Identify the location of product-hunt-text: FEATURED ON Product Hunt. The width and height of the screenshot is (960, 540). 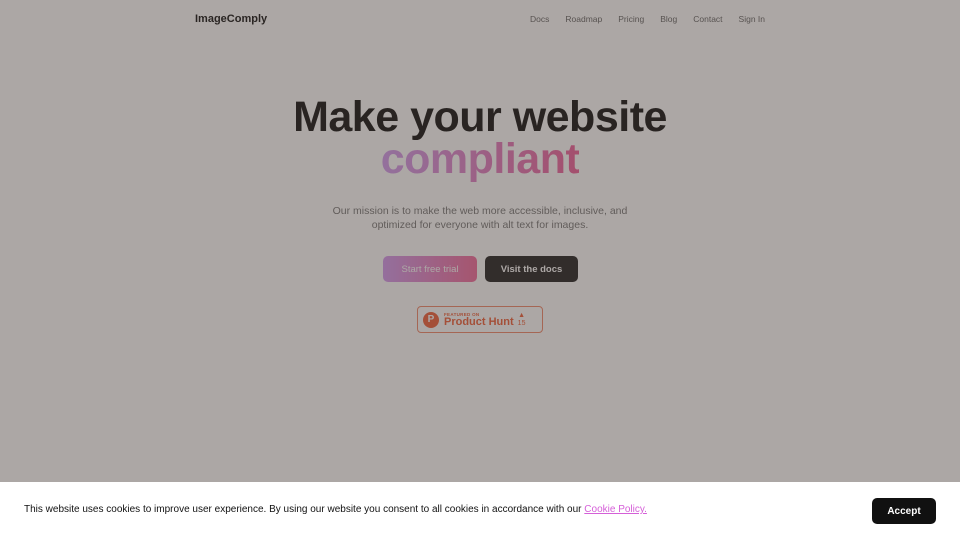
(479, 320).